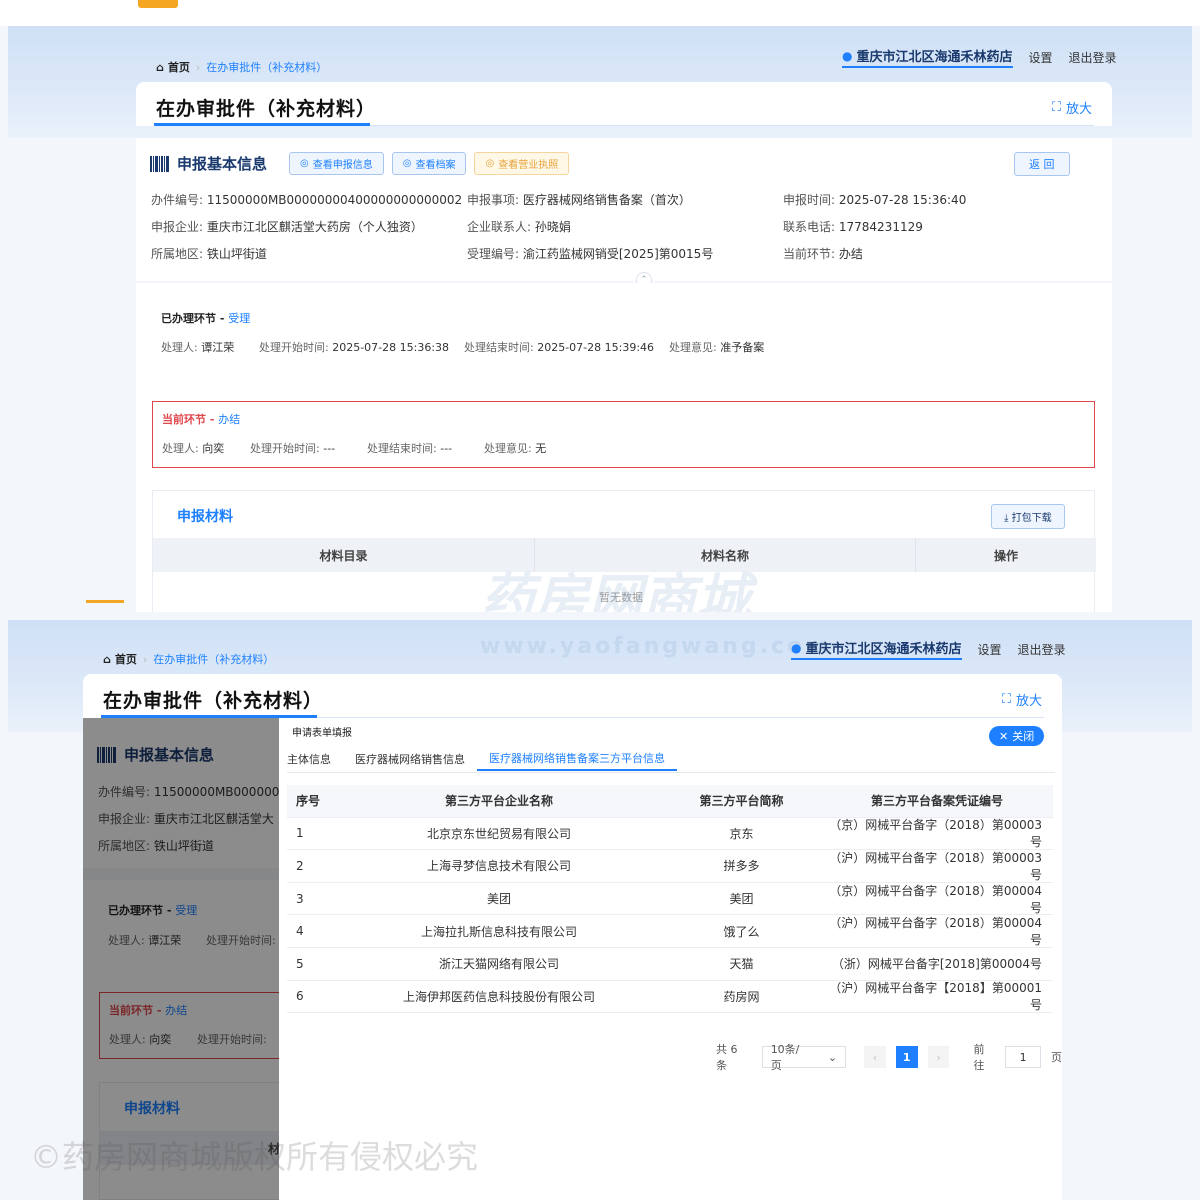  I want to click on cell-company: 上海寻梦信息技术有限公司, so click(498, 866).